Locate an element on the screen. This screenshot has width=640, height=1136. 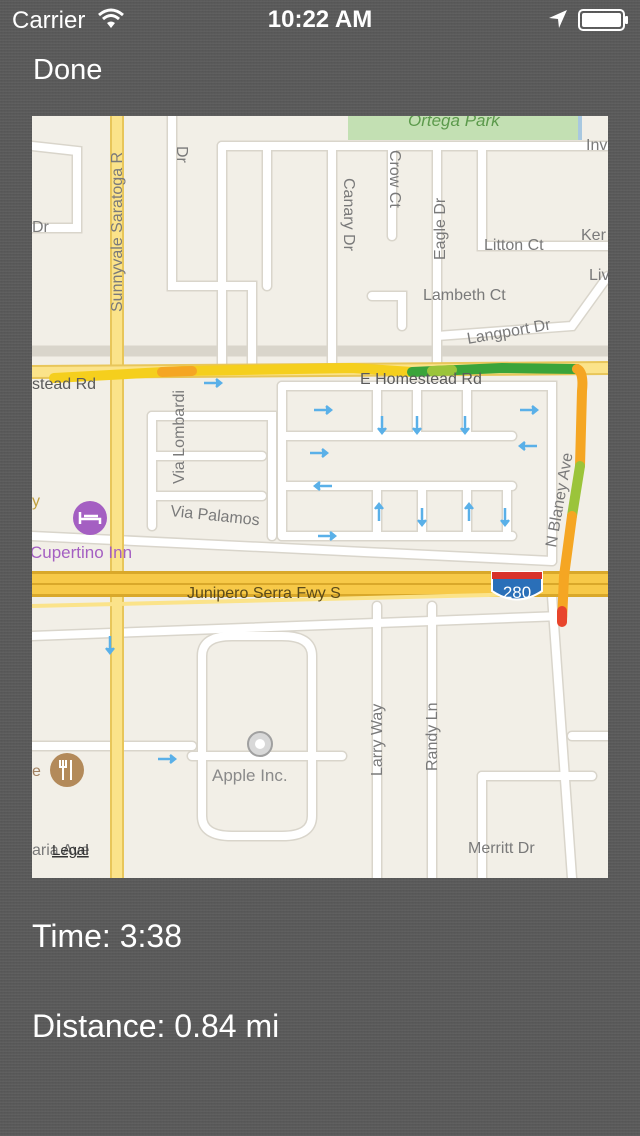
legal-link: Legal is located at coordinates (70, 850).